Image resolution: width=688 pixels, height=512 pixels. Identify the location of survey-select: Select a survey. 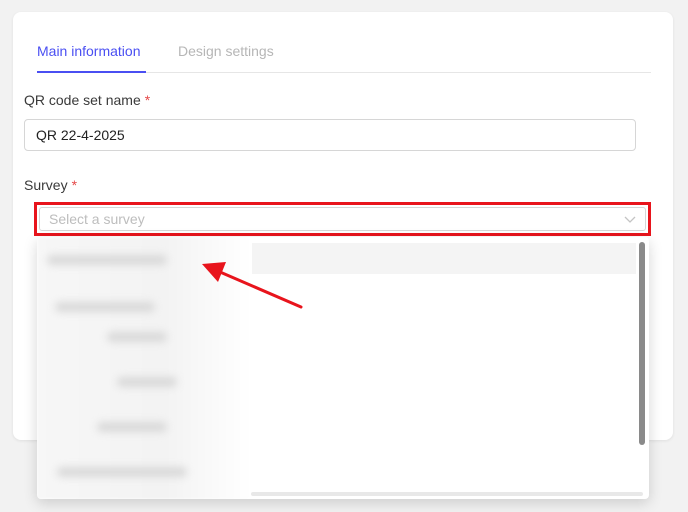
(342, 219).